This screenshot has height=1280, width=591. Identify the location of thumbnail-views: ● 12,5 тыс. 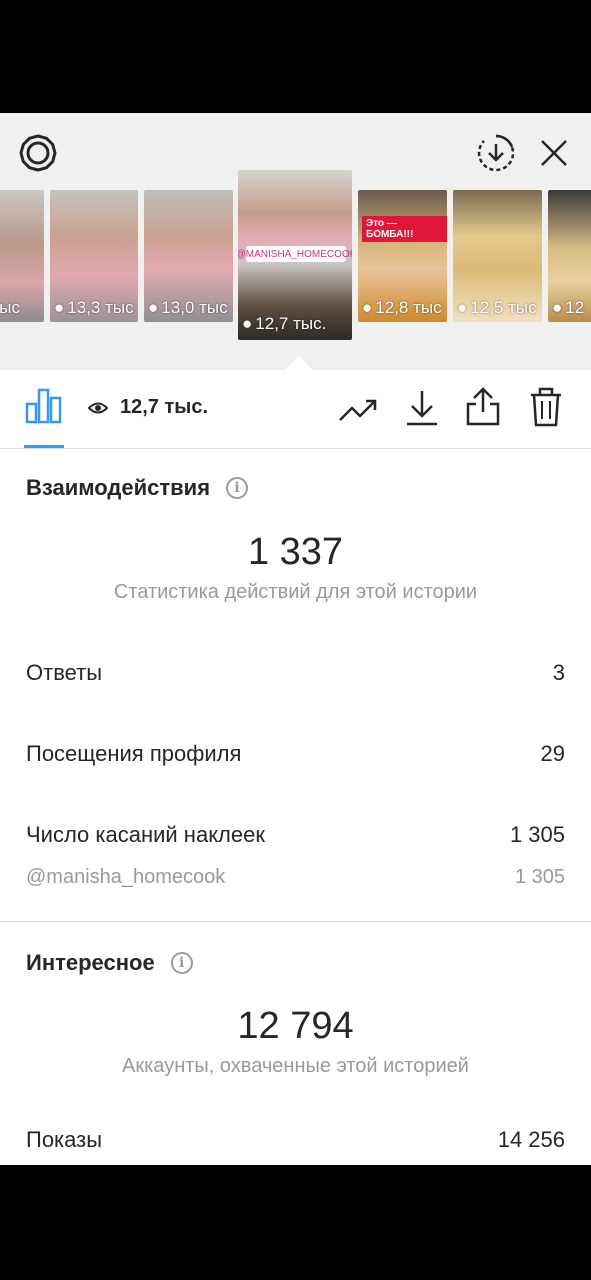
(497, 307).